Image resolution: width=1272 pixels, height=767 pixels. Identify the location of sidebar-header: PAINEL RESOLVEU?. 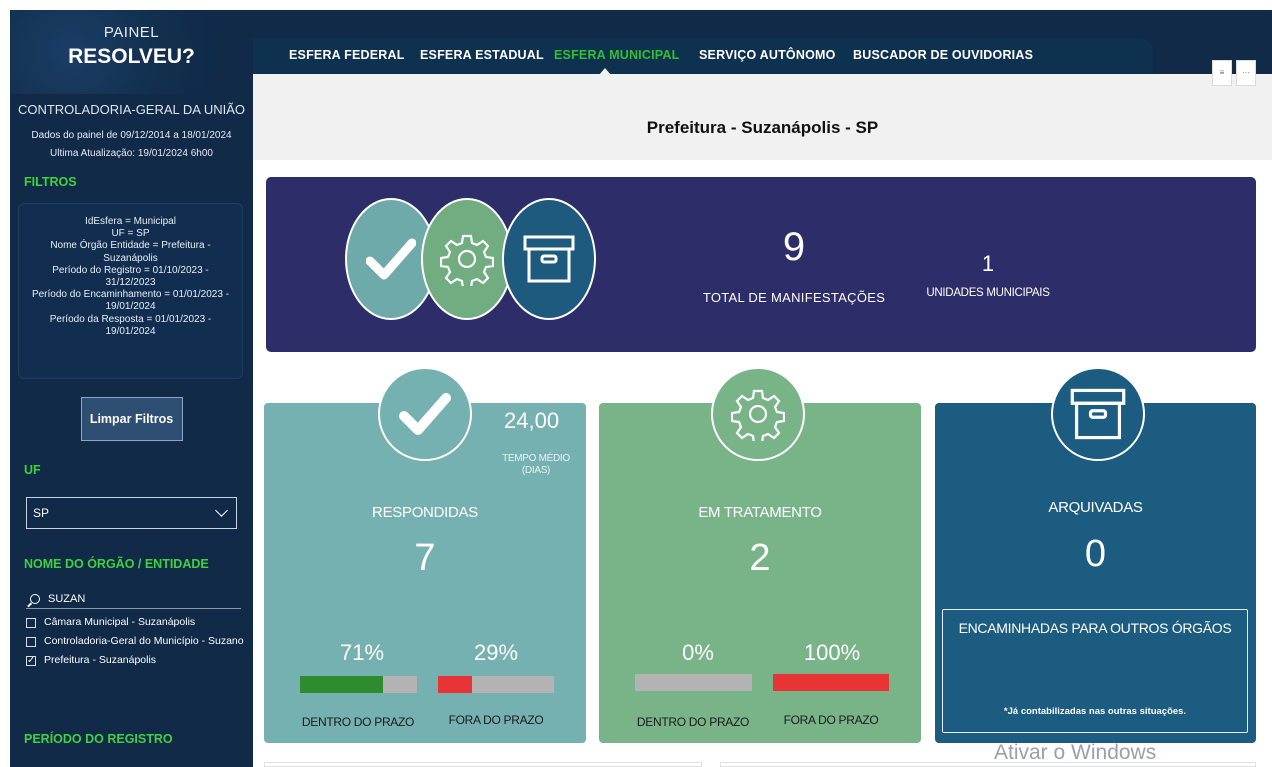
(131, 52).